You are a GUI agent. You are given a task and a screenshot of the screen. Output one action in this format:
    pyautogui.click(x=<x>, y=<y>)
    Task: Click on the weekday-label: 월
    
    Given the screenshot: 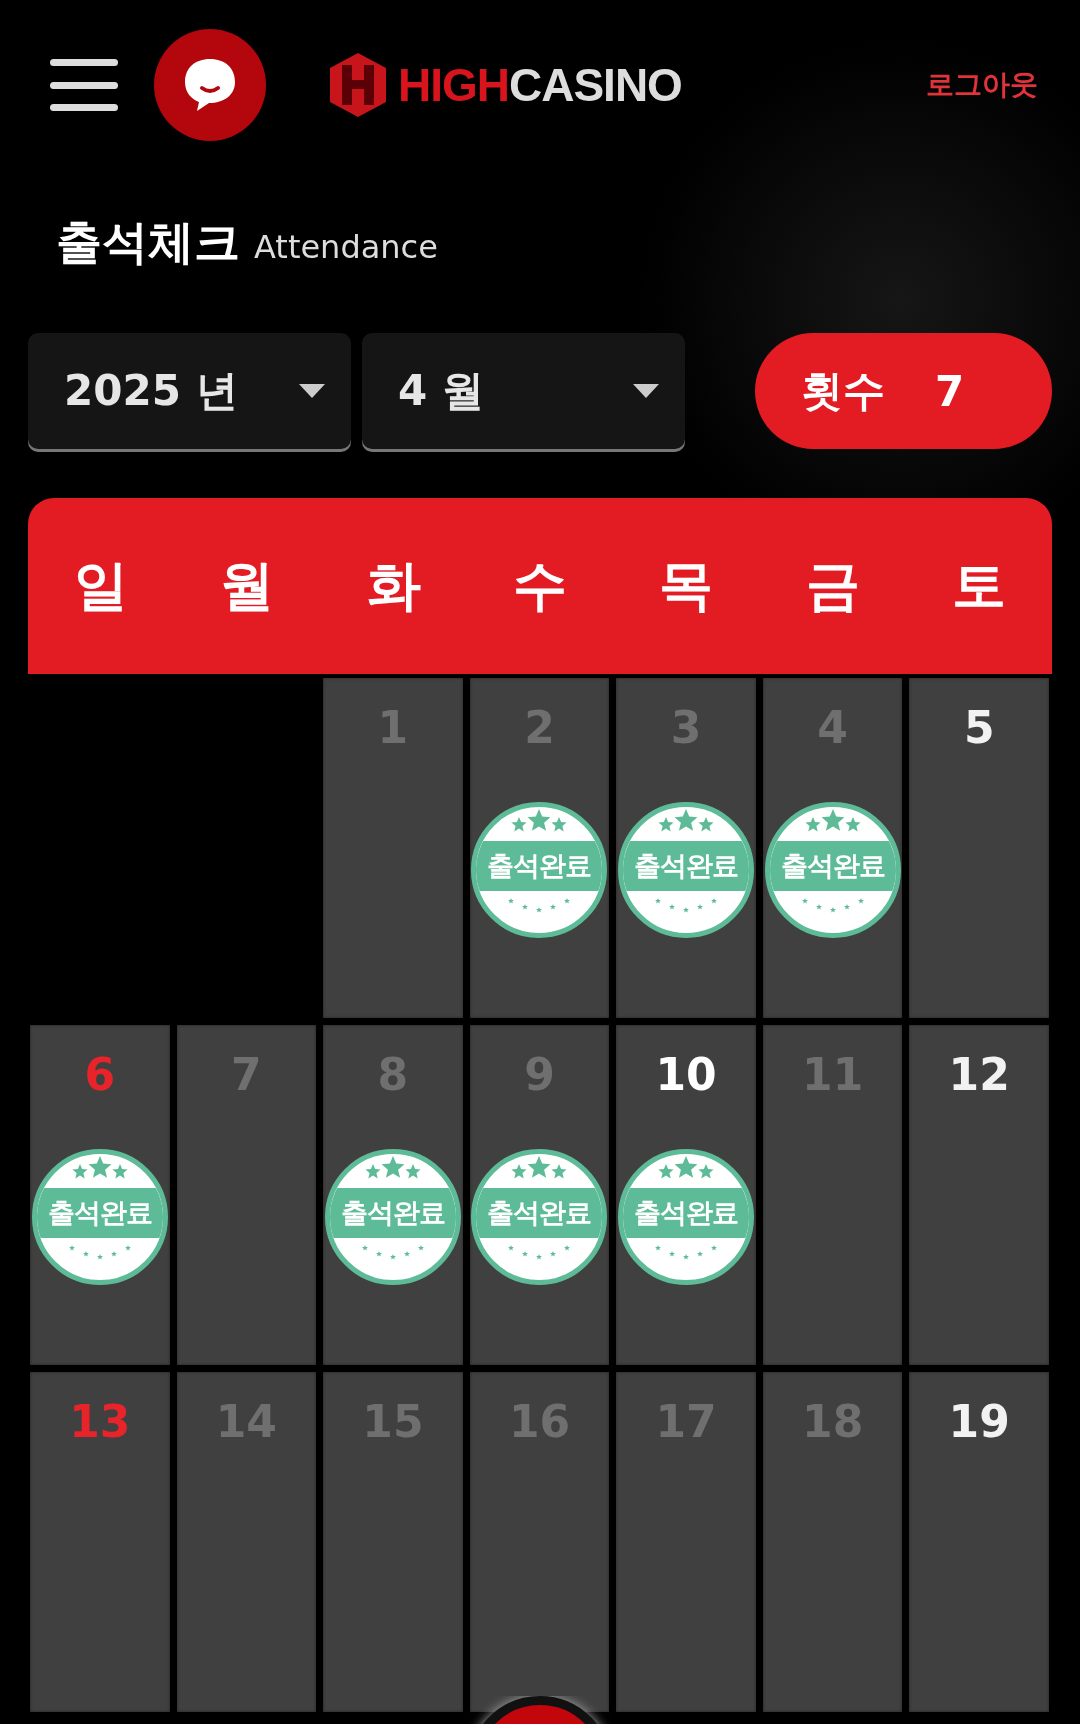 What is the action you would take?
    pyautogui.click(x=247, y=585)
    